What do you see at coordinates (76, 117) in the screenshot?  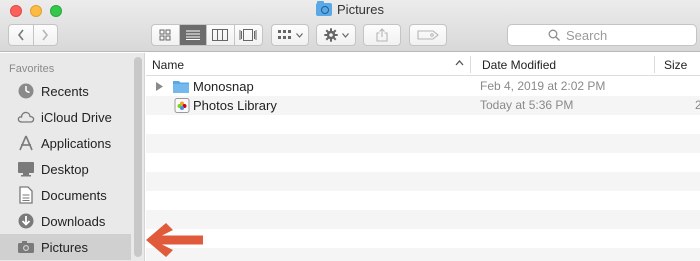 I see `sidebar-item-label: iCloud Drive` at bounding box center [76, 117].